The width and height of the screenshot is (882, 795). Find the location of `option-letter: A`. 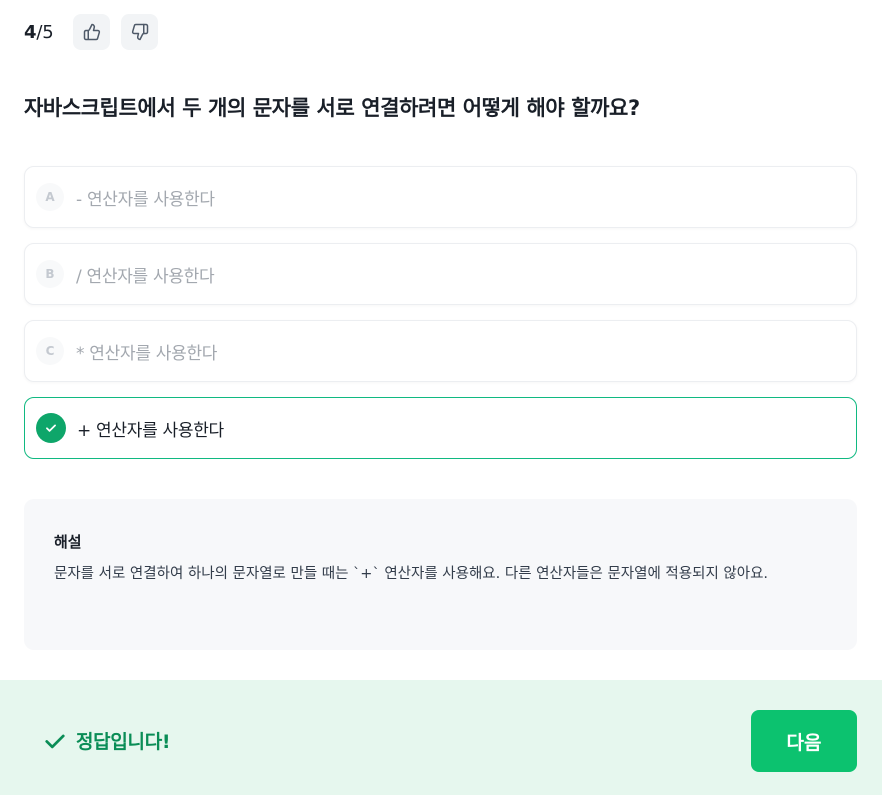

option-letter: A is located at coordinates (50, 197).